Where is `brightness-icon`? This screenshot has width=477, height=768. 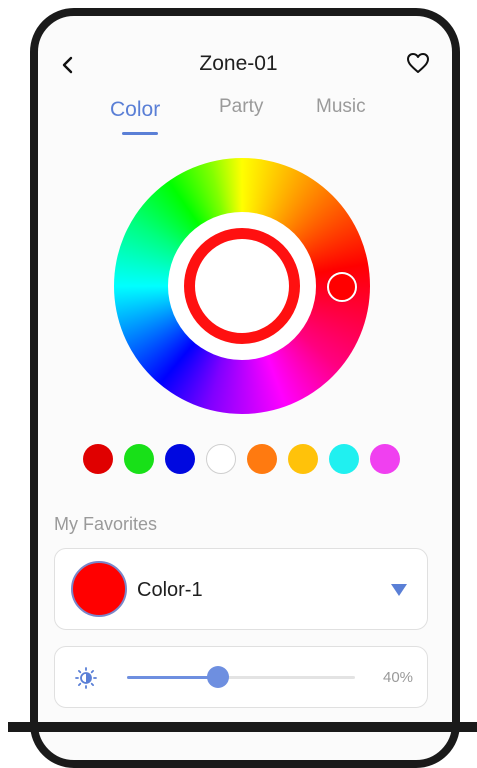
brightness-icon is located at coordinates (86, 678).